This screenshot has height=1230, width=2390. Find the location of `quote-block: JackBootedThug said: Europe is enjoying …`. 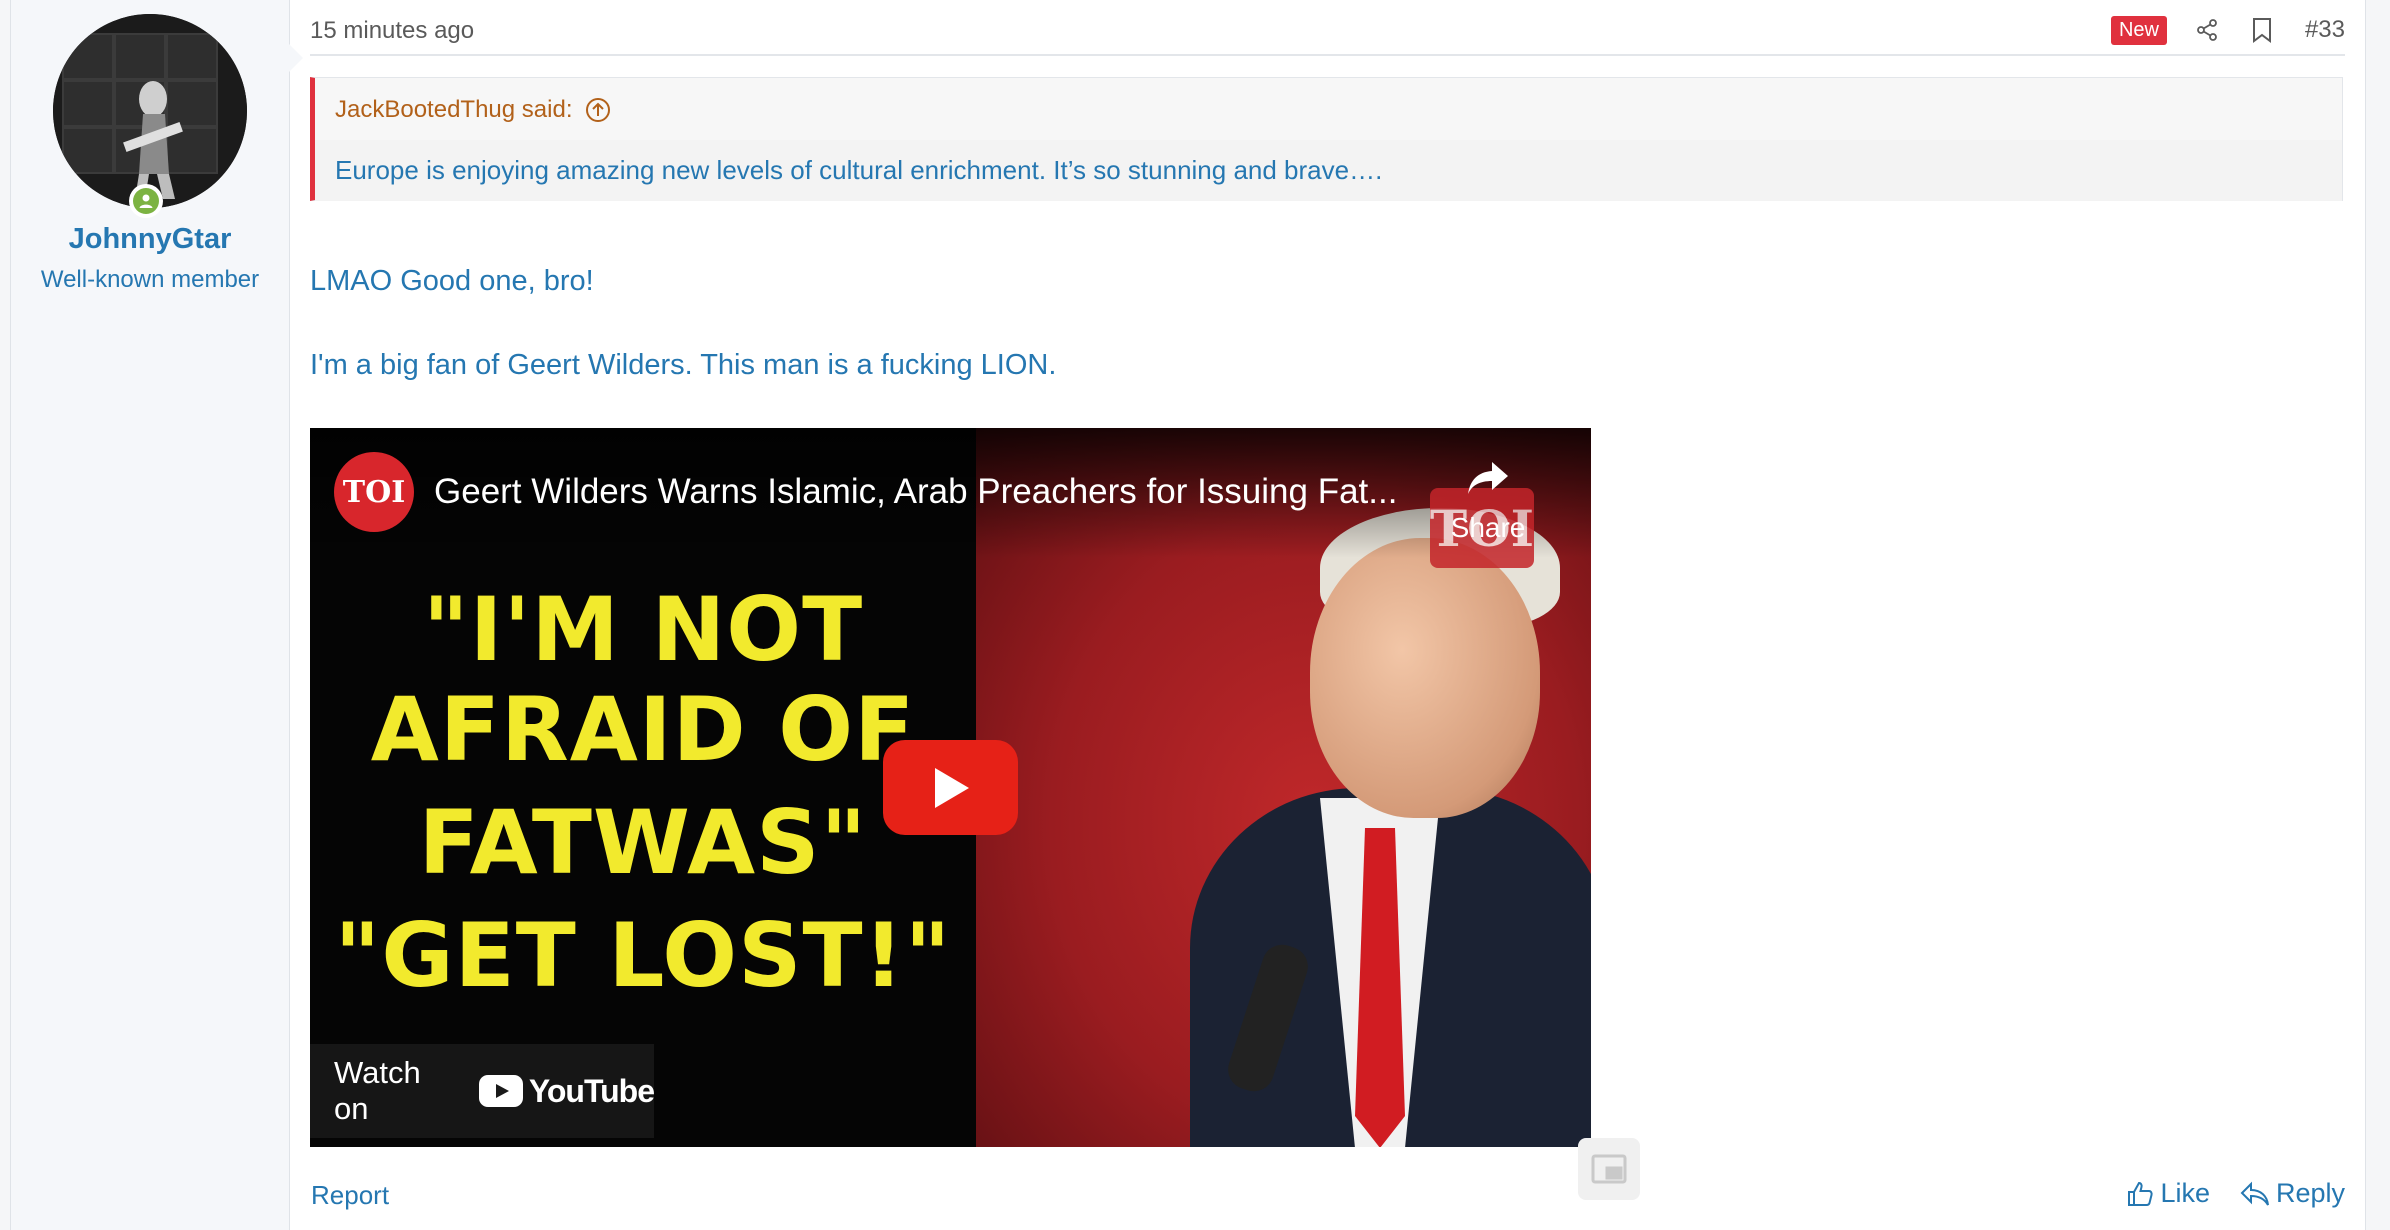

quote-block: JackBootedThug said: Europe is enjoying … is located at coordinates (1326, 139).